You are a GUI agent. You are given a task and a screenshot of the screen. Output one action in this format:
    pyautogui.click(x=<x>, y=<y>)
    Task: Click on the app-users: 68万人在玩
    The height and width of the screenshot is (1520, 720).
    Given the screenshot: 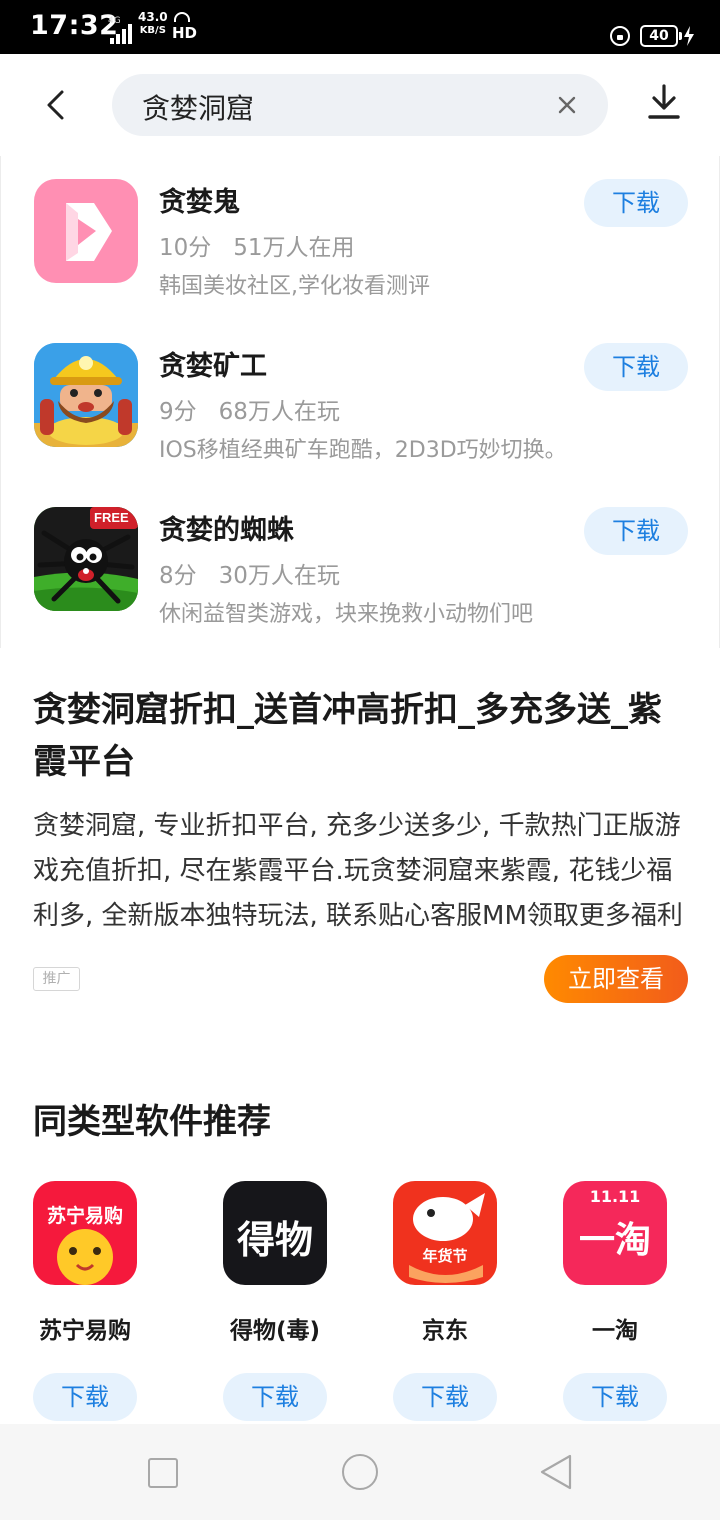 What is the action you would take?
    pyautogui.click(x=279, y=412)
    